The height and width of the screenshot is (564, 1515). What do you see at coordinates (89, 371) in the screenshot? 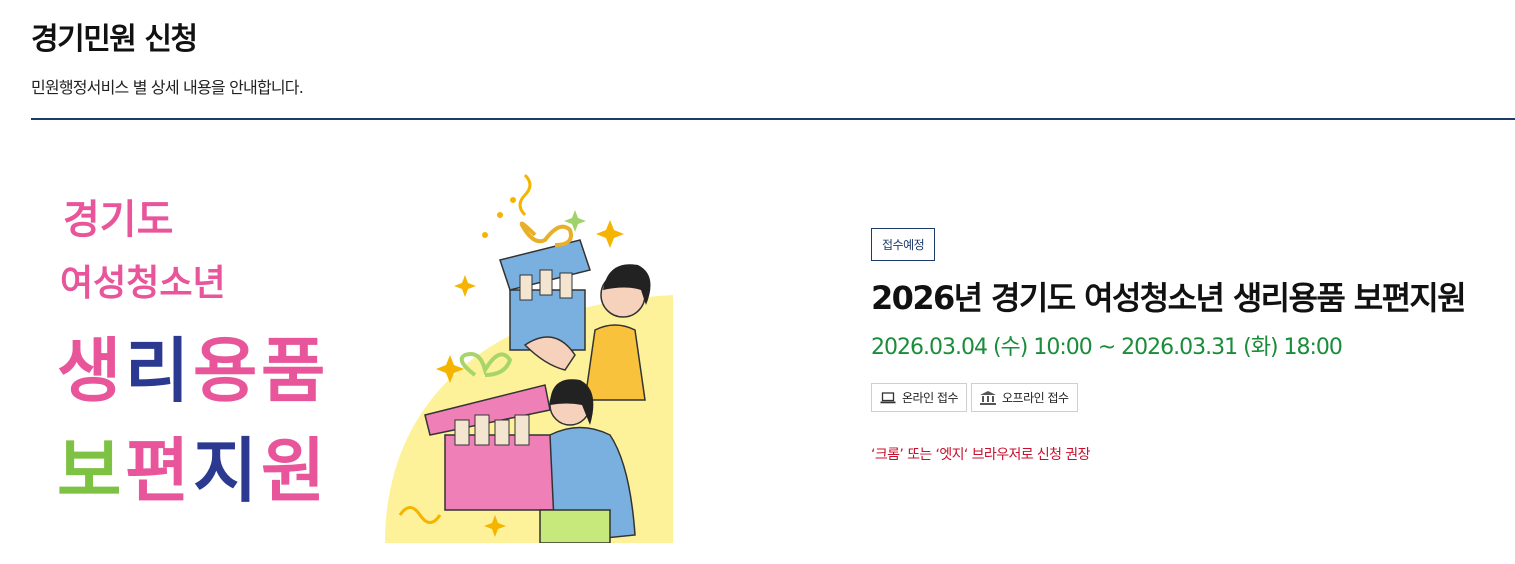
I see `svg-text: 생` at bounding box center [89, 371].